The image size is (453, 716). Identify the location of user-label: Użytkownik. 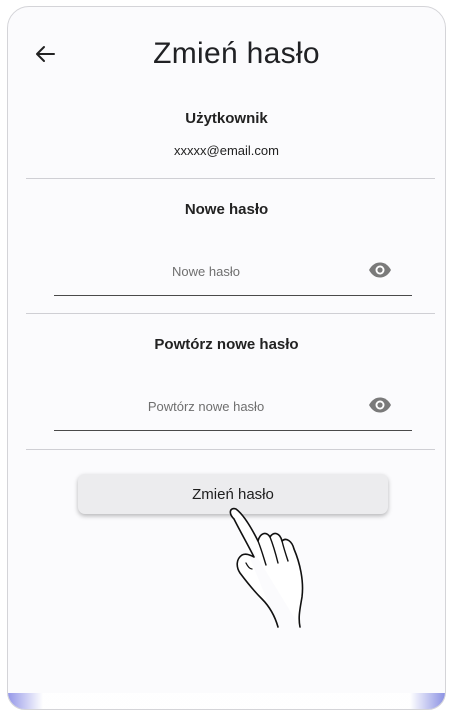
(226, 118).